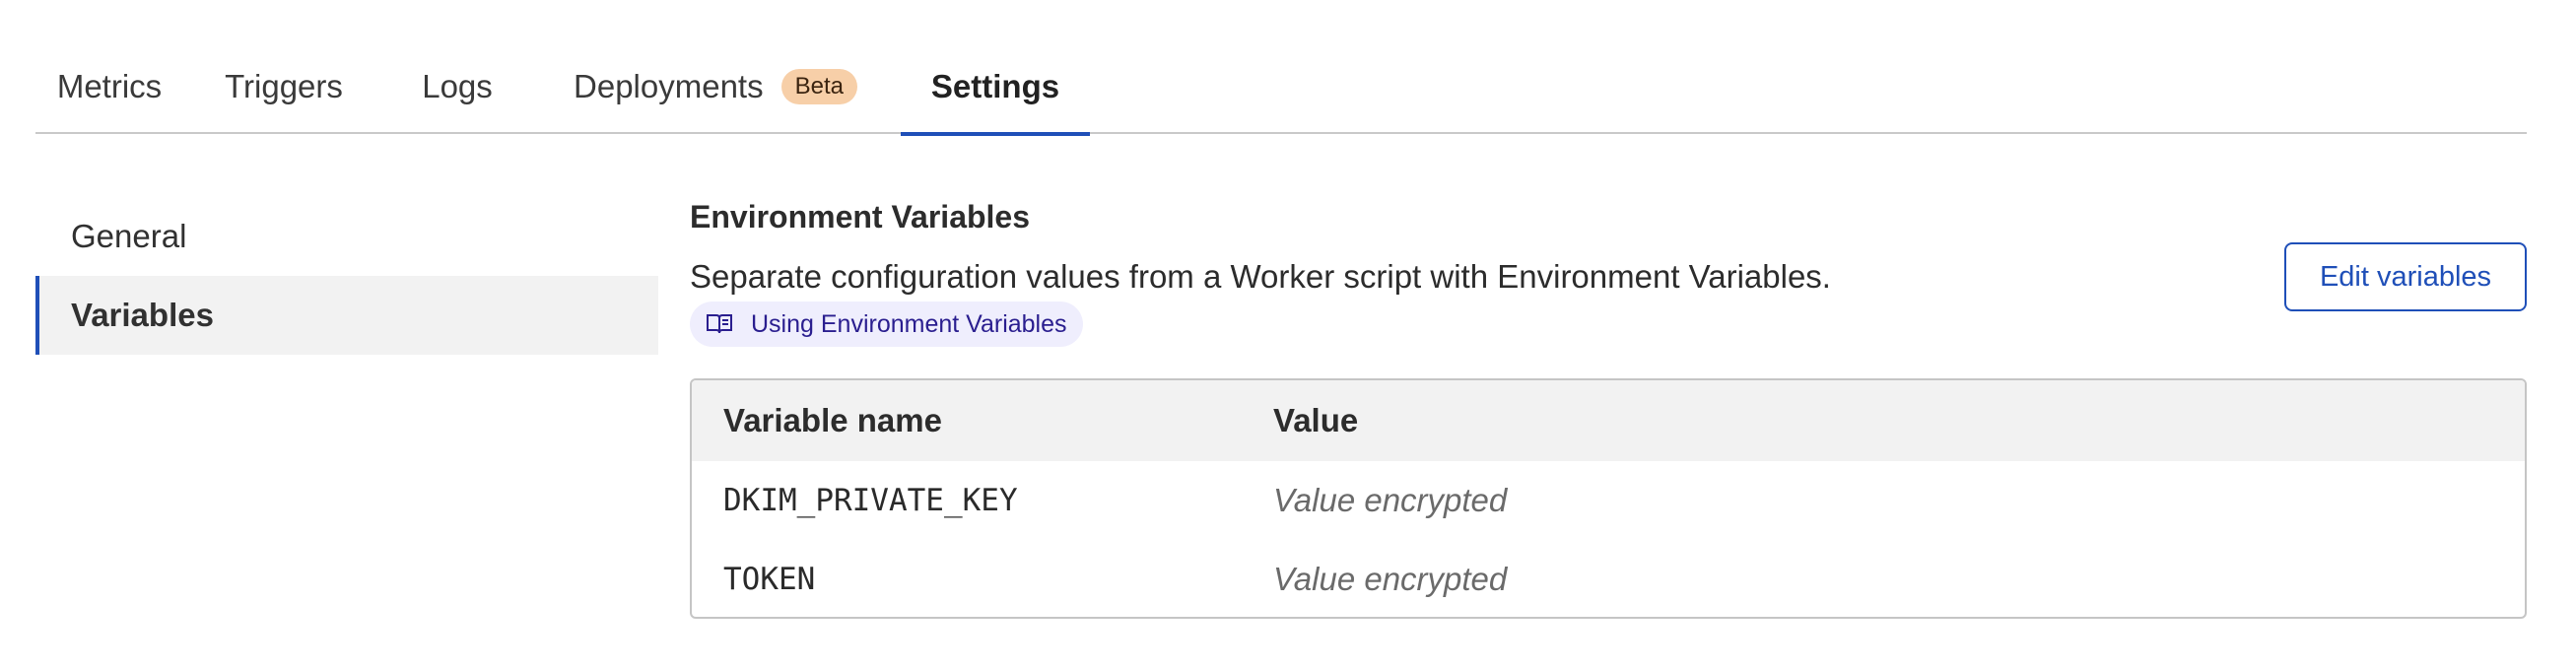  I want to click on tab-label: Triggers, so click(284, 86).